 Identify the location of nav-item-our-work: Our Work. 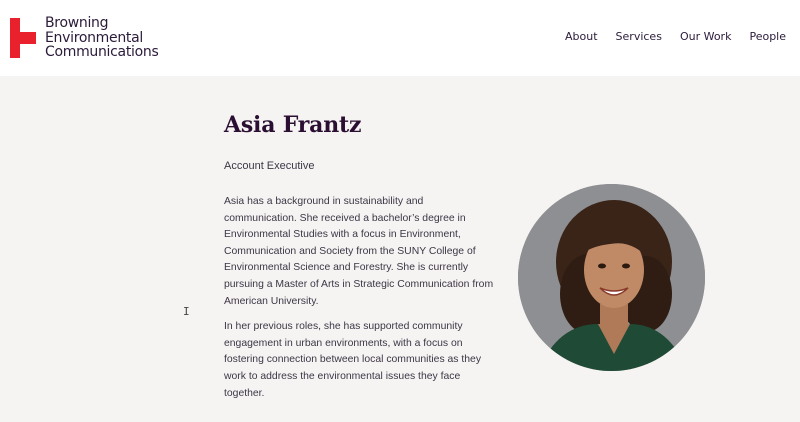
(706, 36).